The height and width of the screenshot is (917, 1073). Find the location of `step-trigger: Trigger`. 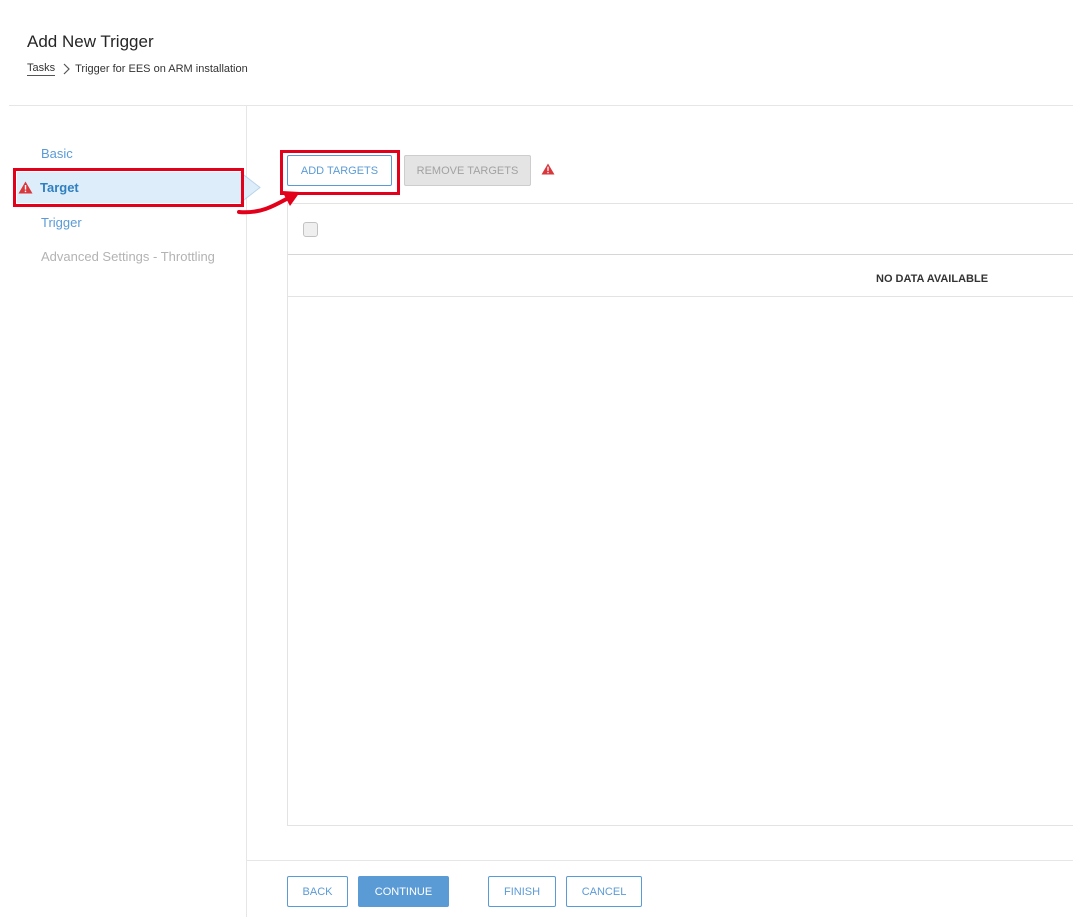

step-trigger: Trigger is located at coordinates (61, 222).